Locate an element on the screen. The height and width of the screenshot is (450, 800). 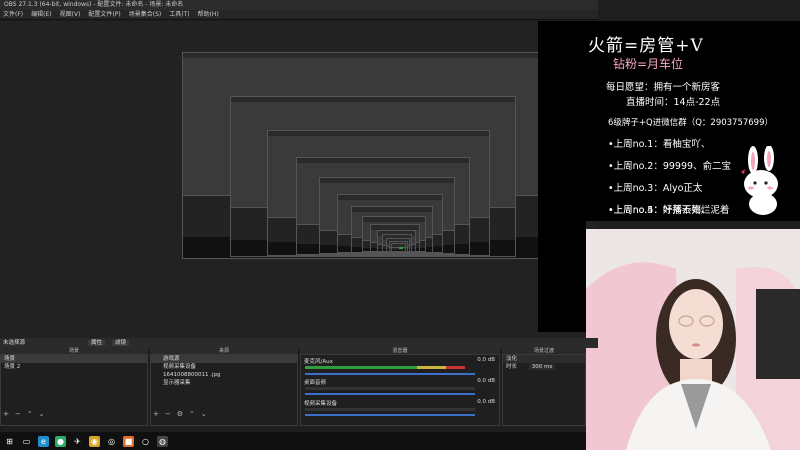
menu-item: 编辑(E) is located at coordinates (41, 14).